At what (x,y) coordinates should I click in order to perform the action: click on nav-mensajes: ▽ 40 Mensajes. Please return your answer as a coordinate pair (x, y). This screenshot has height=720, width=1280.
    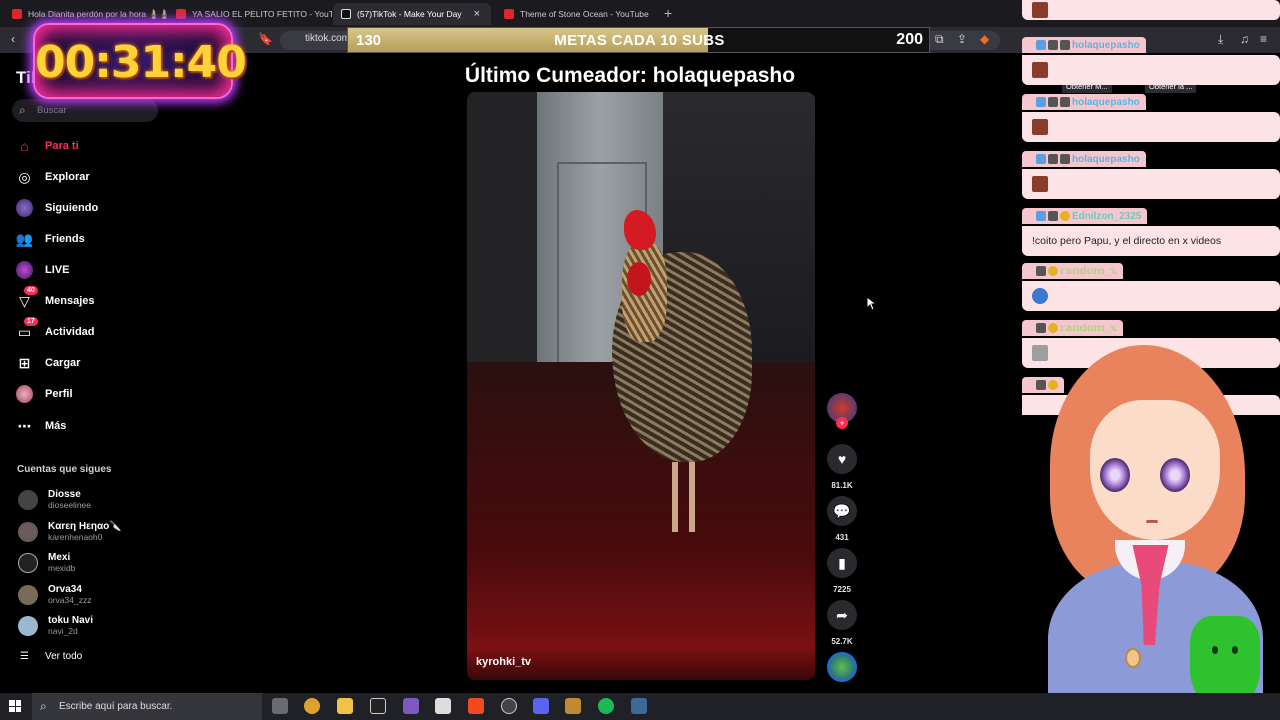
    Looking at the image, I should click on (55, 297).